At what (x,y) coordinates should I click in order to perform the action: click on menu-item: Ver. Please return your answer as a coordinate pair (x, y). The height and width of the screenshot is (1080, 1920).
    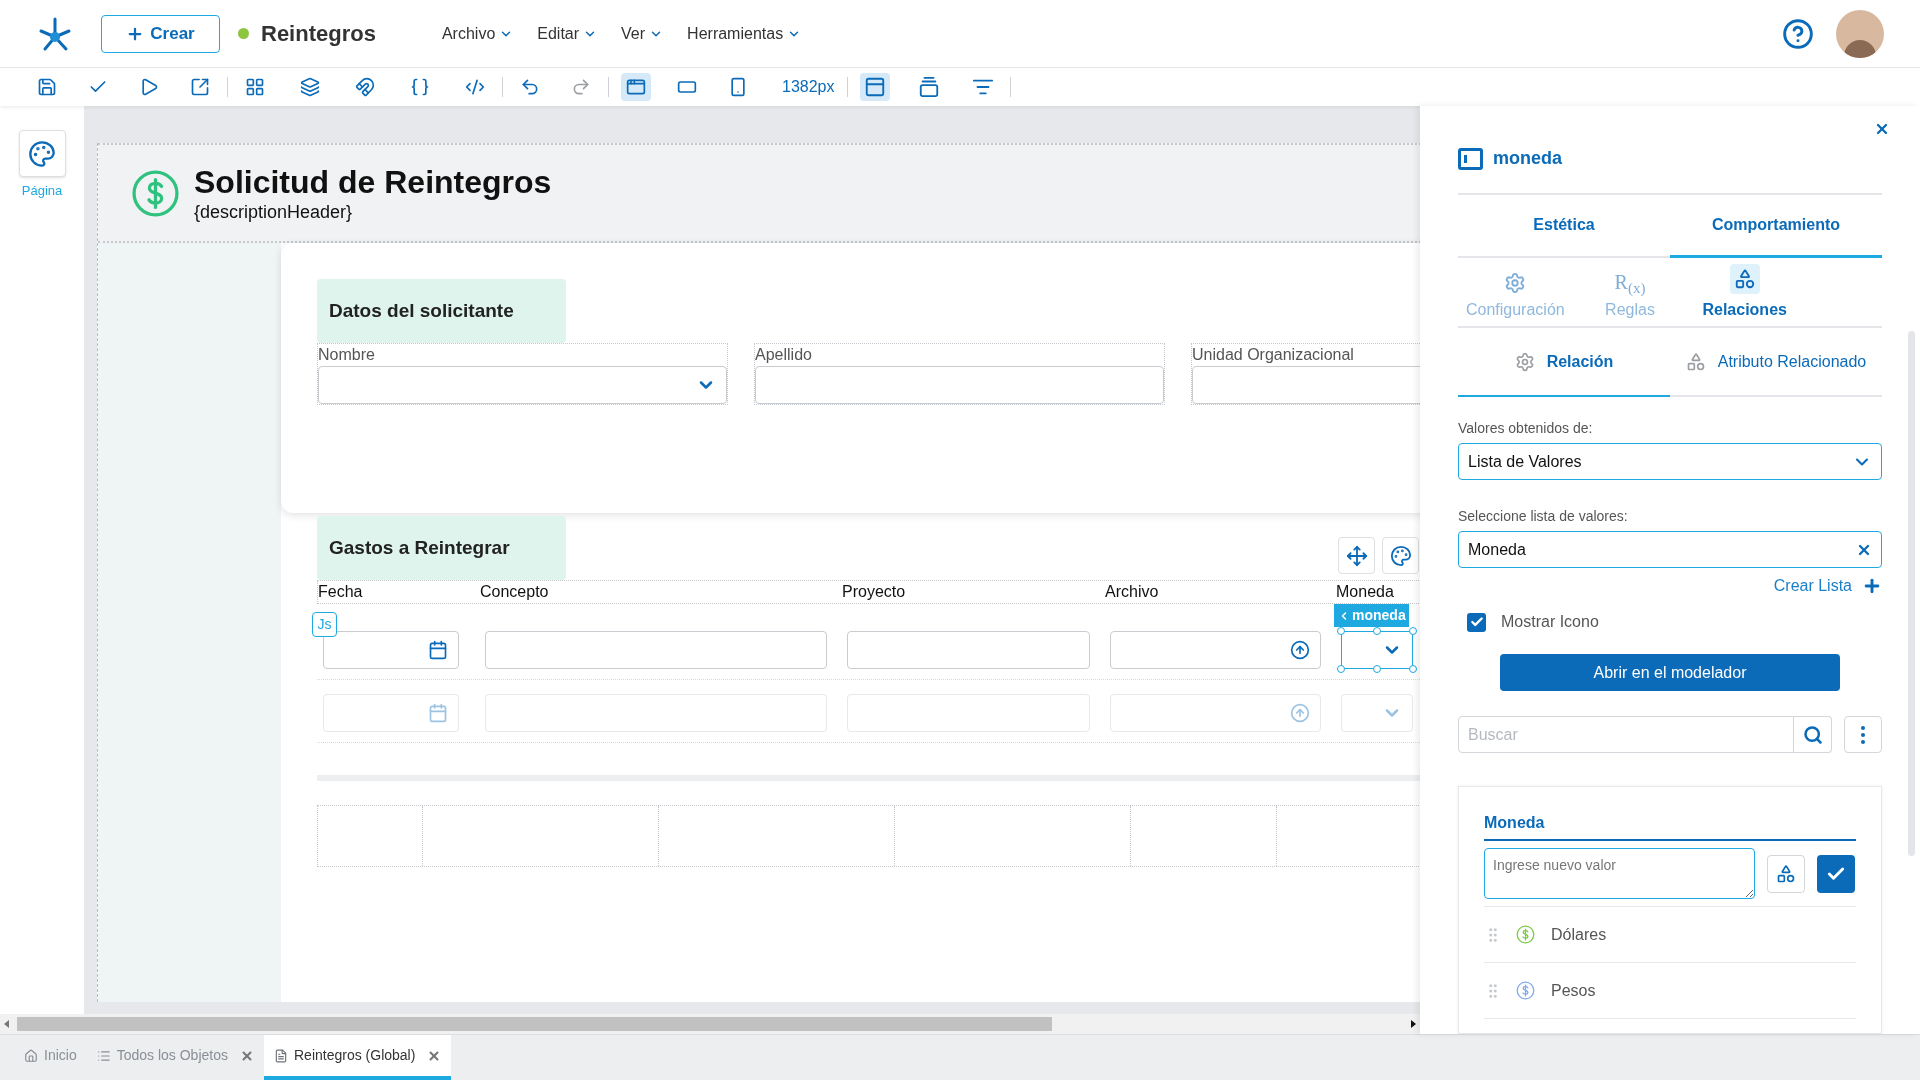
    Looking at the image, I should click on (642, 33).